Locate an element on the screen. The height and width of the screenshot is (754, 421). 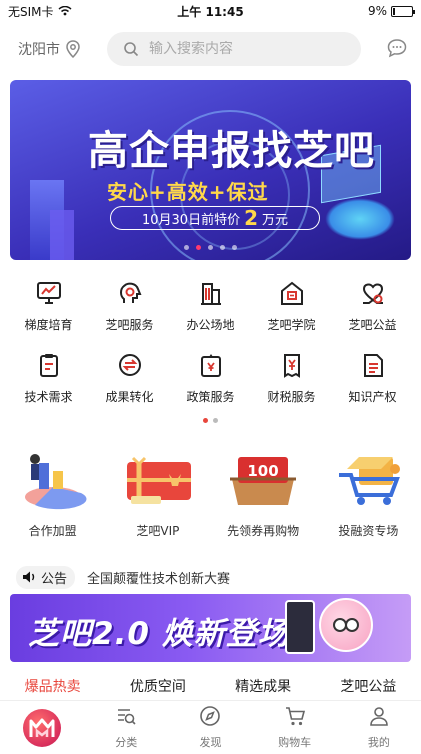
category-item: 技术需求 is located at coordinates (49, 378).